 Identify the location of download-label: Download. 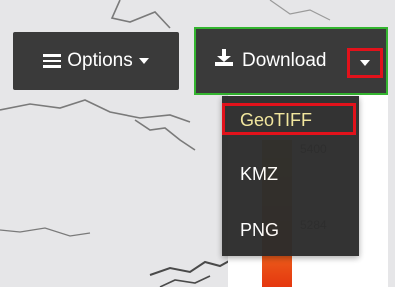
(284, 60).